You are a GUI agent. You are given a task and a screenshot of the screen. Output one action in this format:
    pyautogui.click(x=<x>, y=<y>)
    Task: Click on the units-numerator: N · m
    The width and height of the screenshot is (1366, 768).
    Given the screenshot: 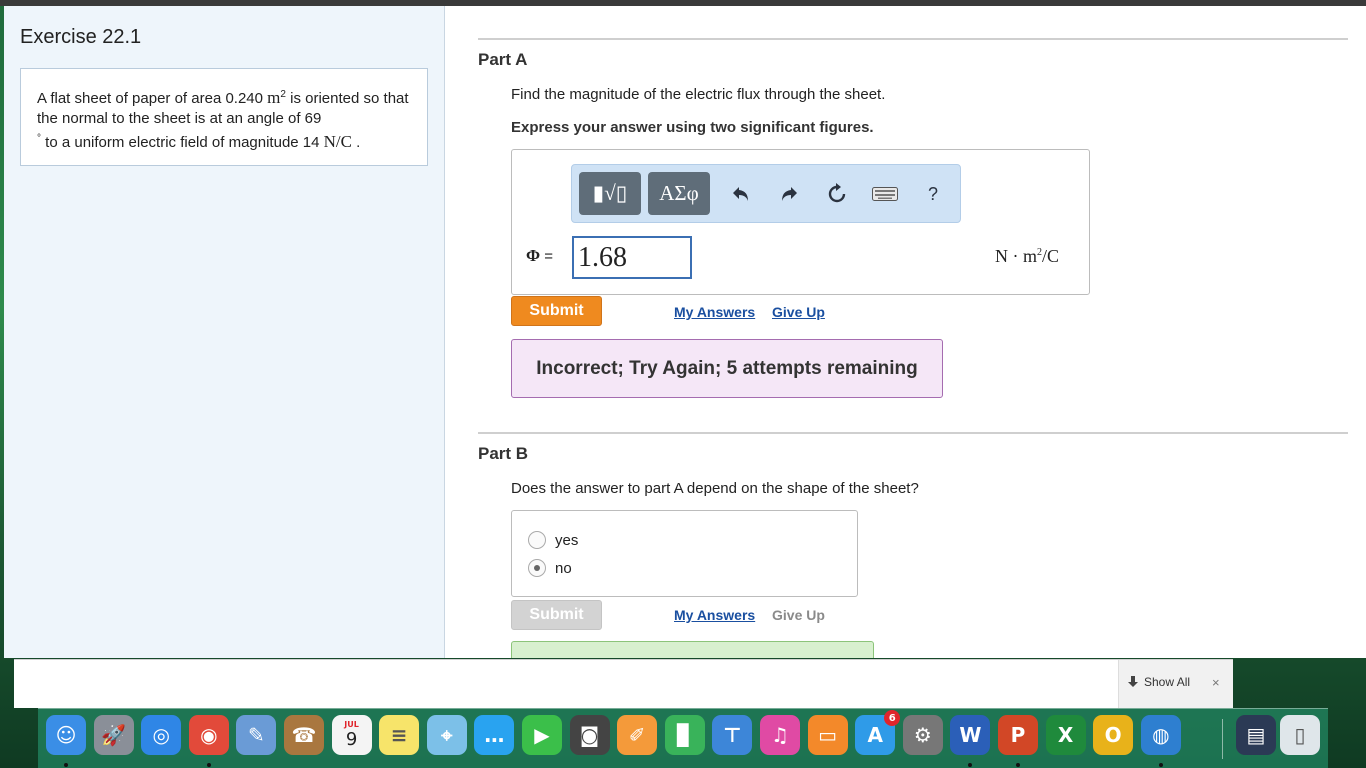 What is the action you would take?
    pyautogui.click(x=1015, y=256)
    